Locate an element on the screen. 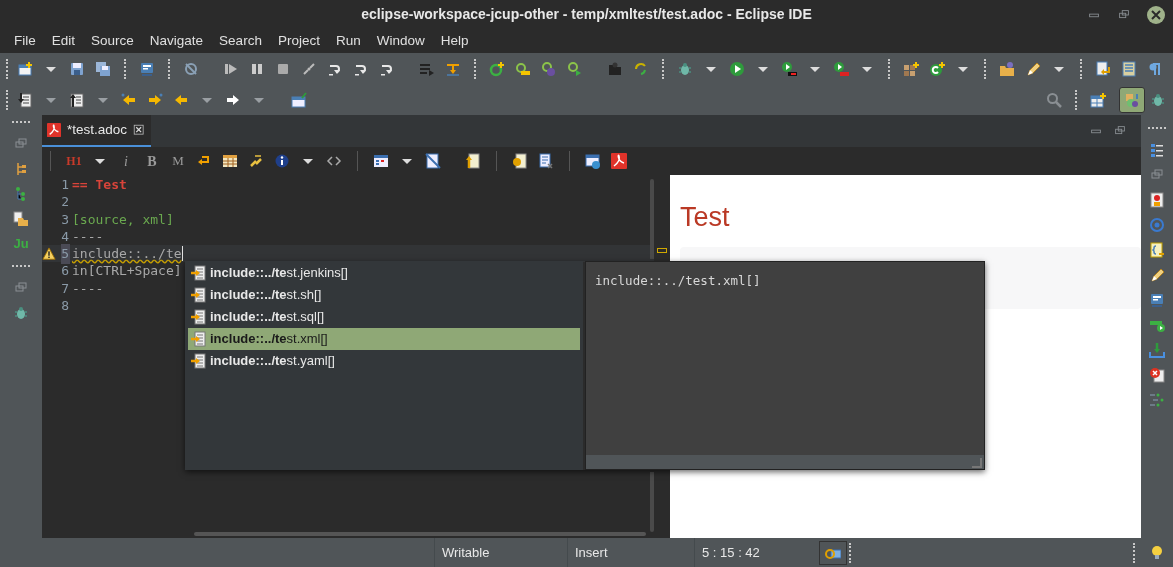 This screenshot has width=1173, height=567. editor-tab: *test.adoc is located at coordinates (97, 131).